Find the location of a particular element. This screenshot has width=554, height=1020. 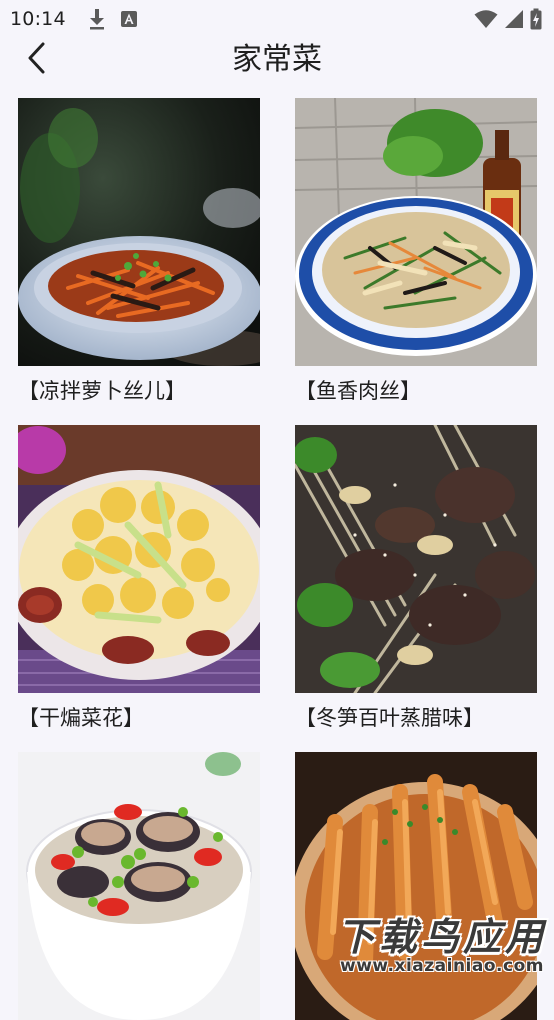

recipe-title: 【凉拌萝卜丝儿】 is located at coordinates (102, 391).